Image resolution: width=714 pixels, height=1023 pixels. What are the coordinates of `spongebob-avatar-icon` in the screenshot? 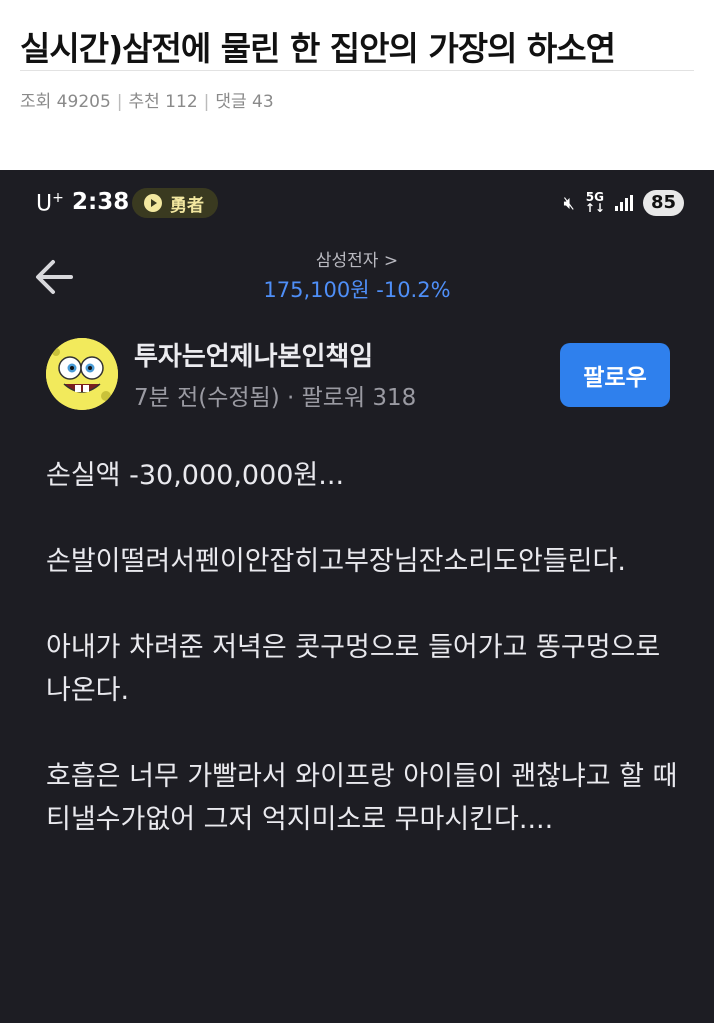 It's located at (82, 374).